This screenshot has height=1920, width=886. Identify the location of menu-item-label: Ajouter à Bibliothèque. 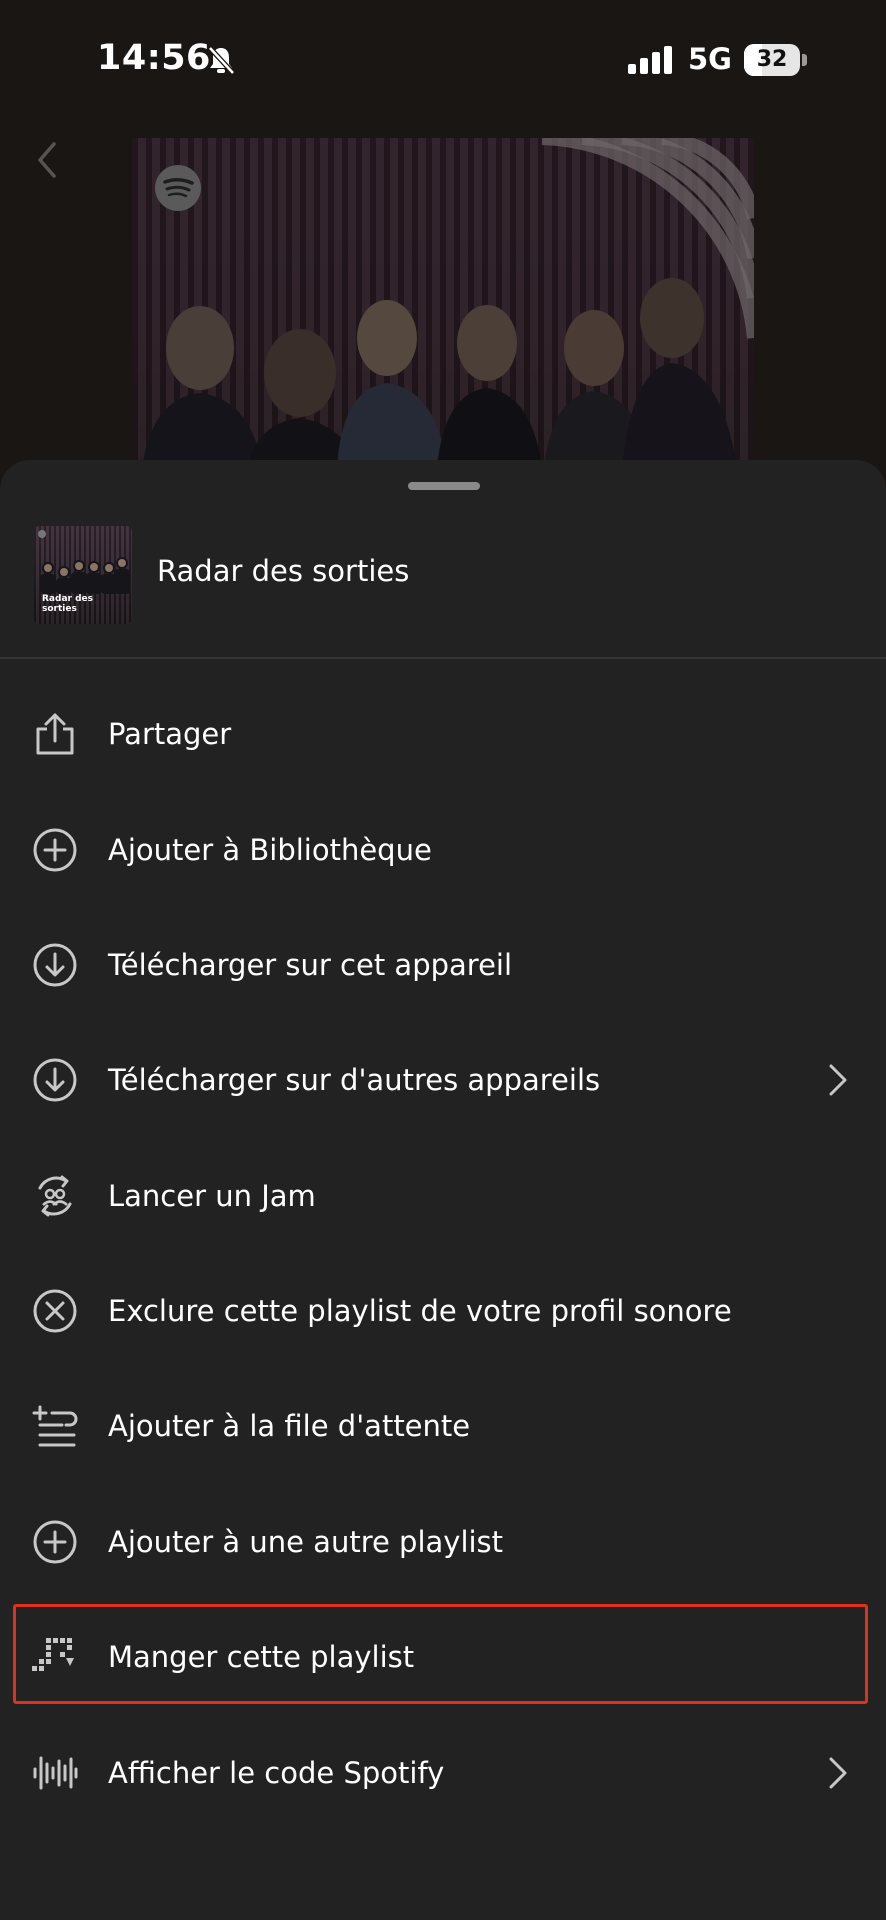
(270, 850).